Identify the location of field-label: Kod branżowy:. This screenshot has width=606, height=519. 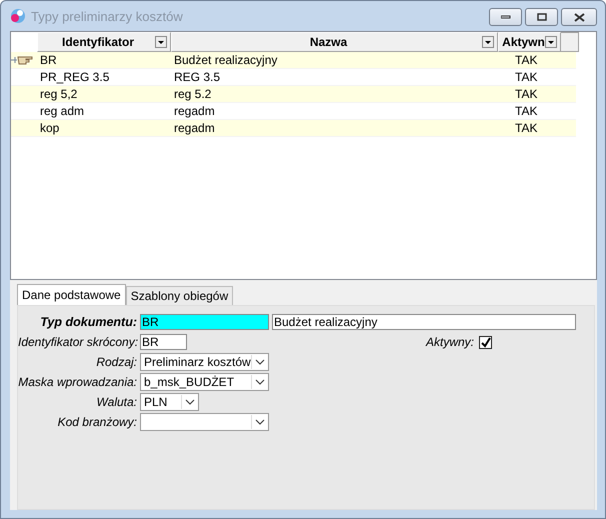
(96, 422).